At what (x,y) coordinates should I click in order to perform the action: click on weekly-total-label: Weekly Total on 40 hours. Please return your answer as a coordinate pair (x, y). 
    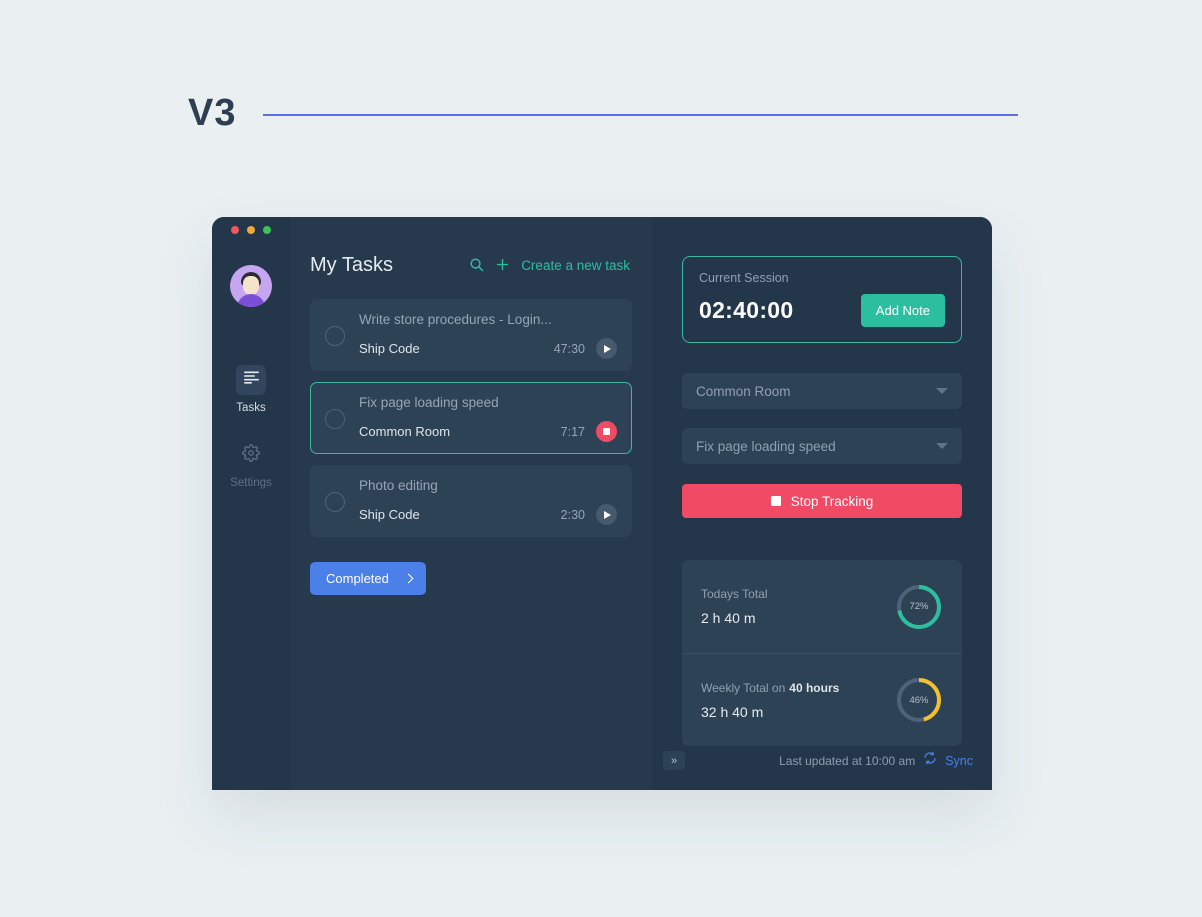
    Looking at the image, I should click on (770, 688).